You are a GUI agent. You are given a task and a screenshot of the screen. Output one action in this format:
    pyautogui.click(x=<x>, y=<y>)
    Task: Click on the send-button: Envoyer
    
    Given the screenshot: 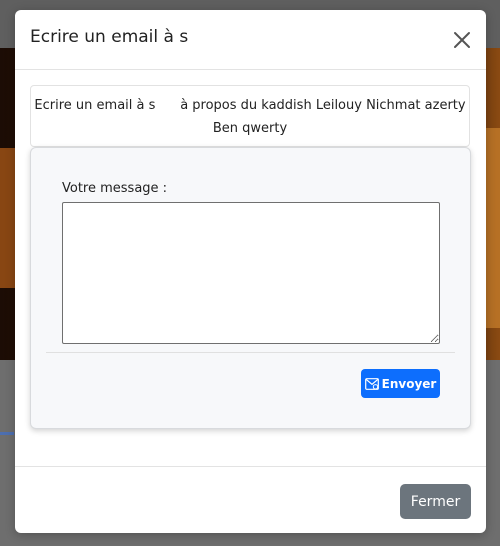 What is the action you would take?
    pyautogui.click(x=400, y=383)
    